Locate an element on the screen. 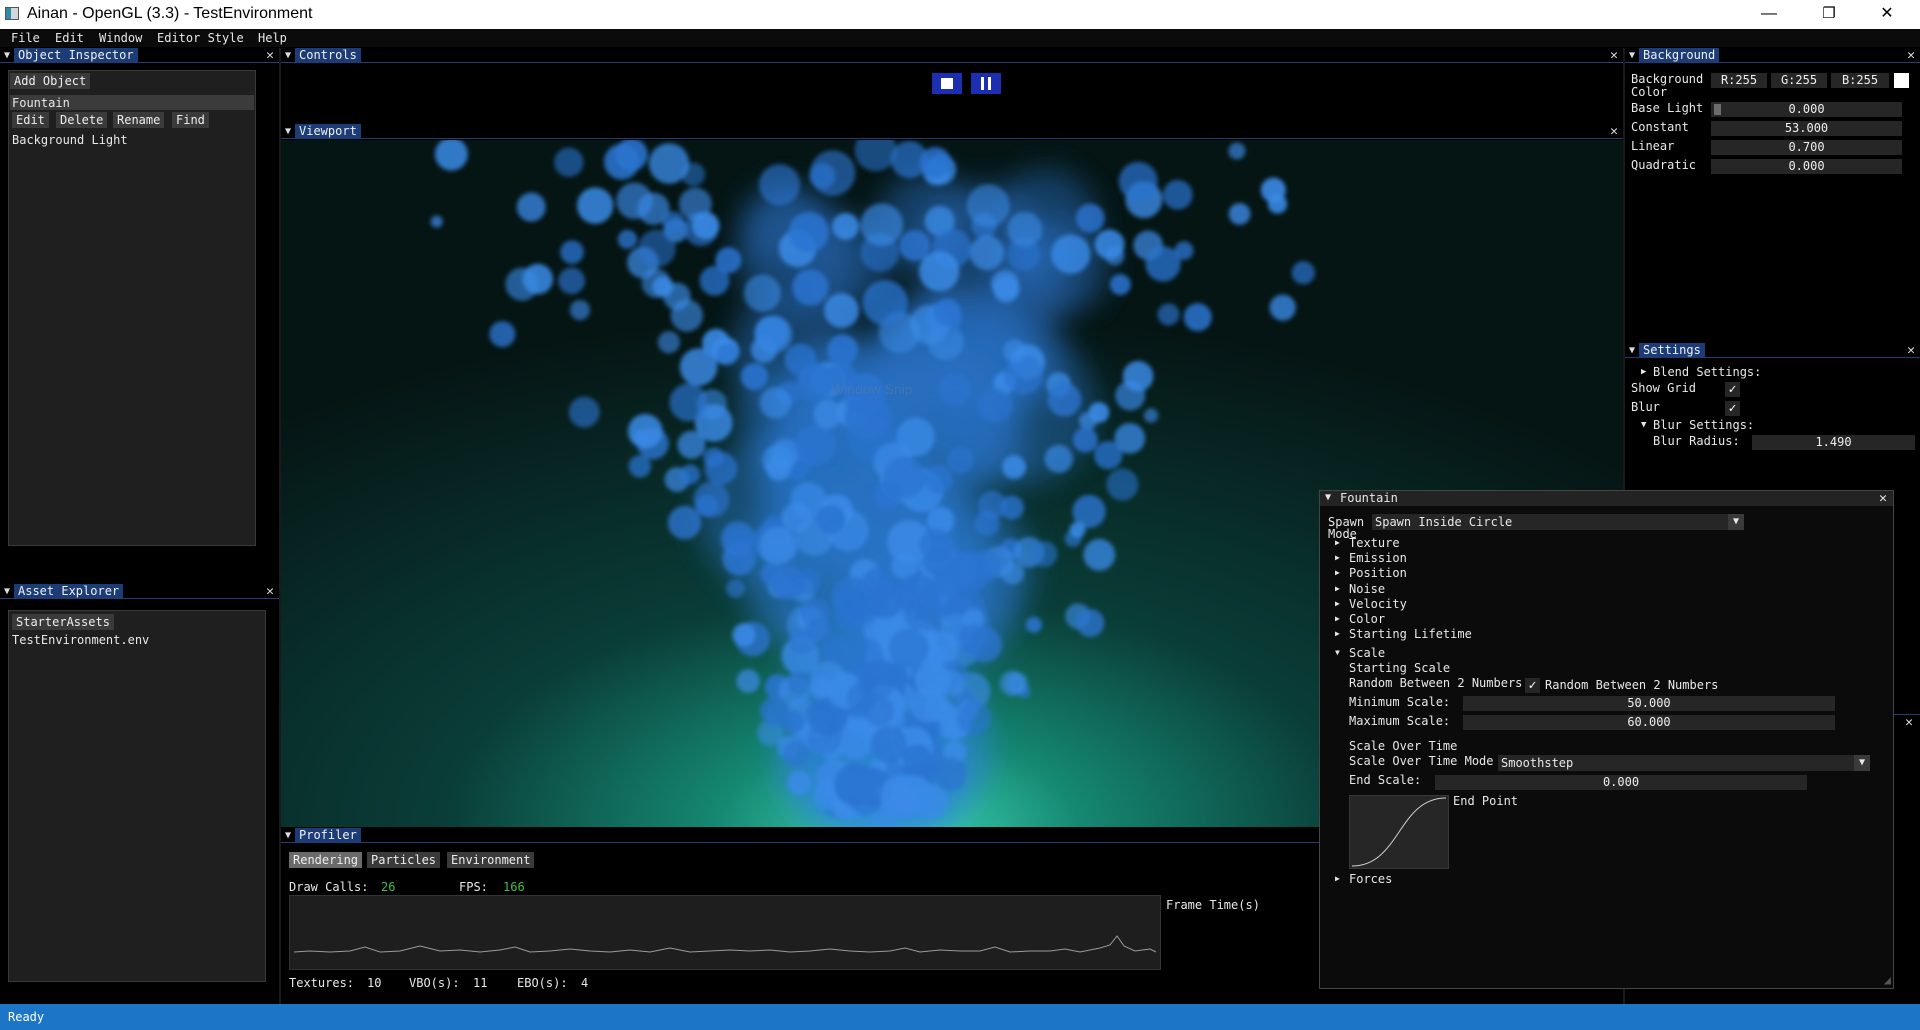 This screenshot has width=1920, height=1030. object-item-background-light: Background Light is located at coordinates (70, 140).